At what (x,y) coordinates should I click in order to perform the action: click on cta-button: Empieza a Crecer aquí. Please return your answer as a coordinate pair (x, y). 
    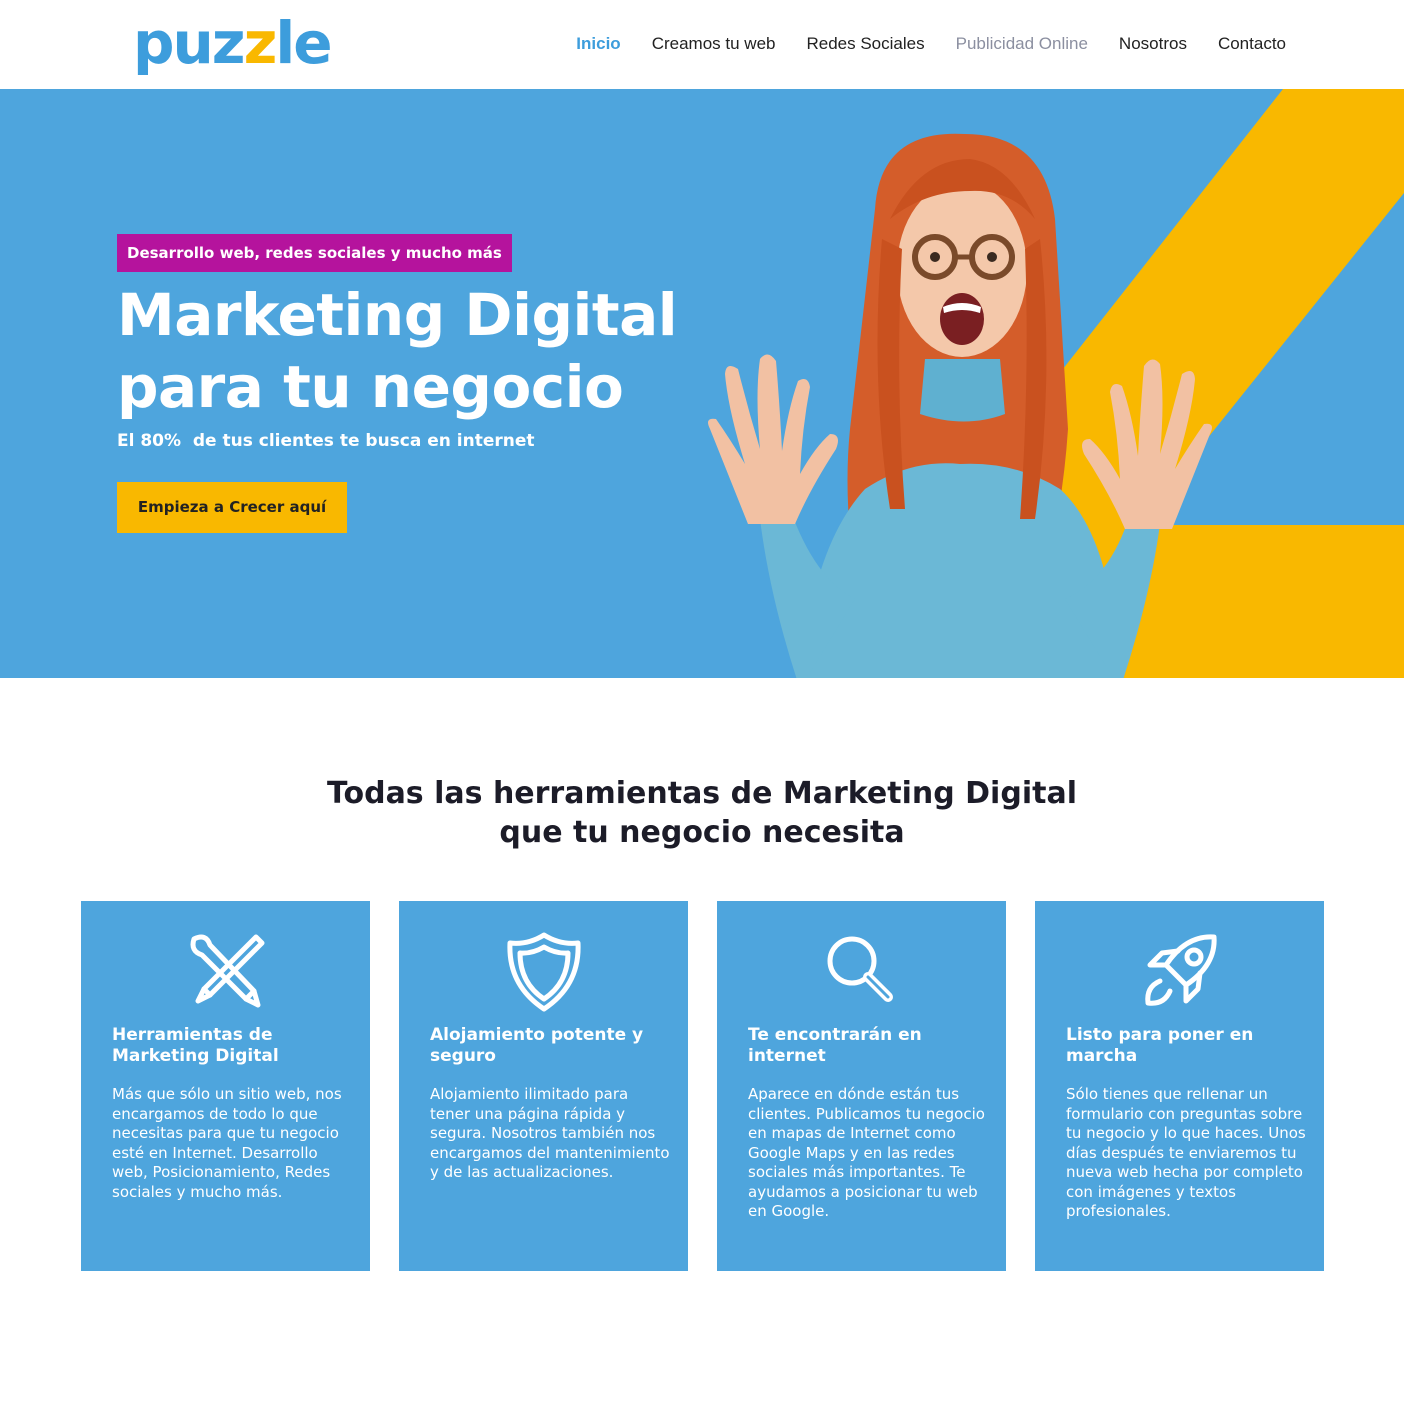
    Looking at the image, I should click on (232, 507).